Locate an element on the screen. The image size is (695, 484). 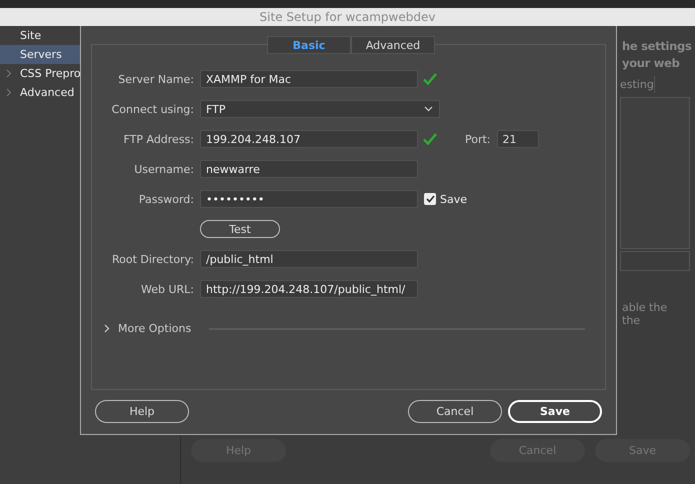
checkbox-label: Save is located at coordinates (454, 199).